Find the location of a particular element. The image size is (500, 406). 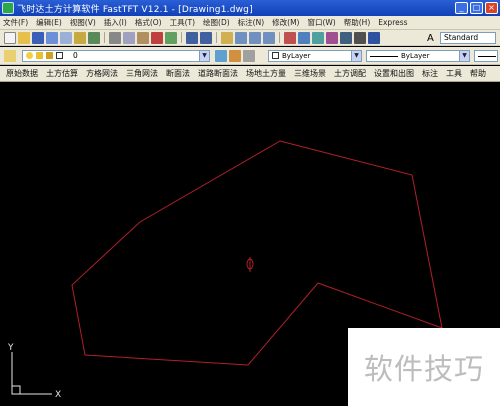

cmd-section-method: 断面法 is located at coordinates (178, 73).